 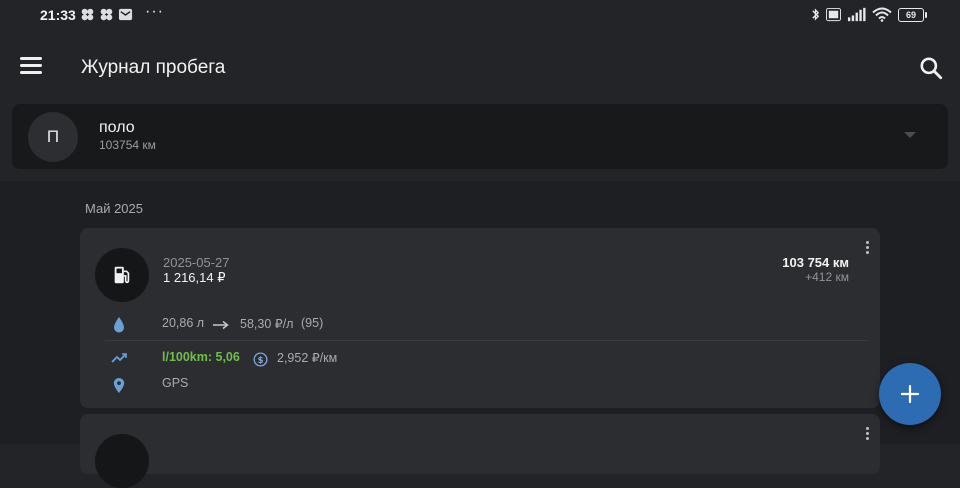 I want to click on wifi-icon, so click(x=882, y=14).